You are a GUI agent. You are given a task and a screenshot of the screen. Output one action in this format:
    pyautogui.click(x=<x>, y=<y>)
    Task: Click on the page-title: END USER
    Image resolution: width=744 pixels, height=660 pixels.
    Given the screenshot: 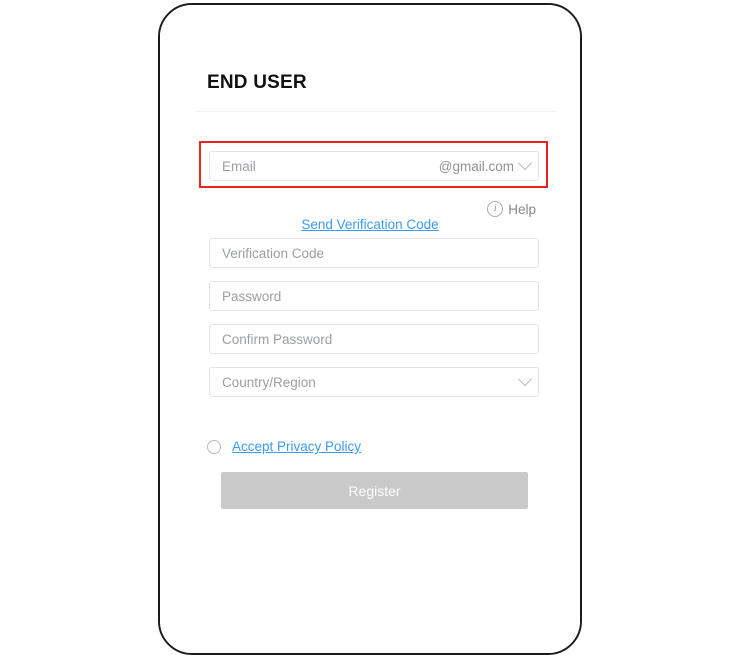 What is the action you would take?
    pyautogui.click(x=257, y=82)
    